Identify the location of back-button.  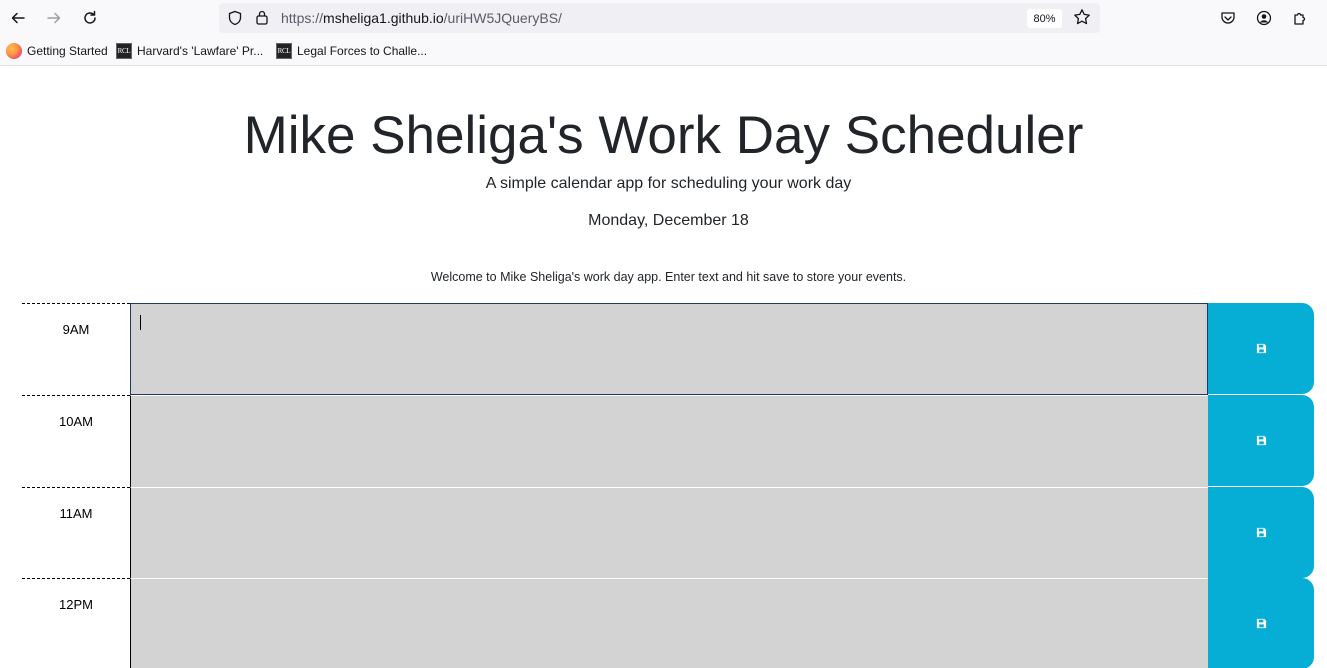
(18, 18).